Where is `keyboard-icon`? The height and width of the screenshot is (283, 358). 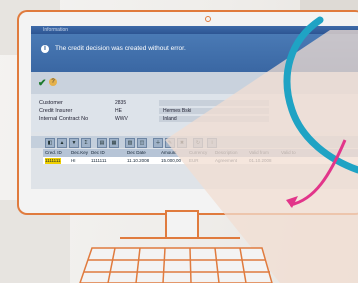
keyboard-icon is located at coordinates (176, 265).